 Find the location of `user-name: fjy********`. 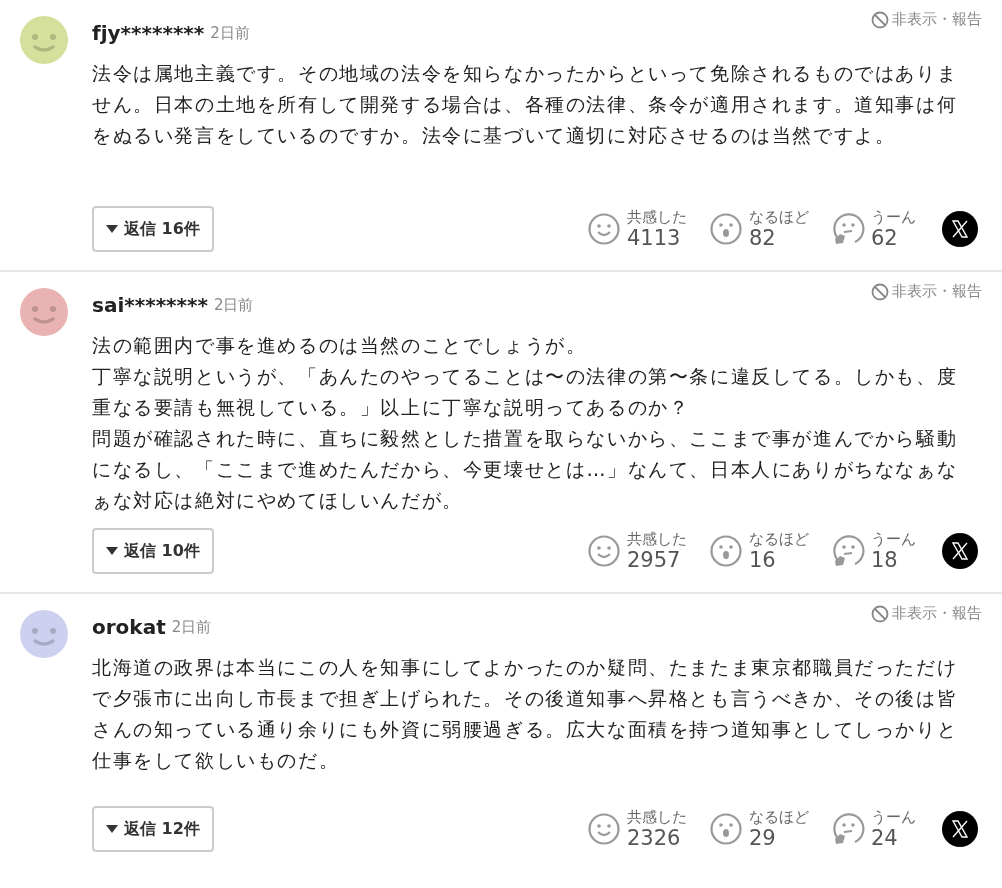

user-name: fjy******** is located at coordinates (148, 33).